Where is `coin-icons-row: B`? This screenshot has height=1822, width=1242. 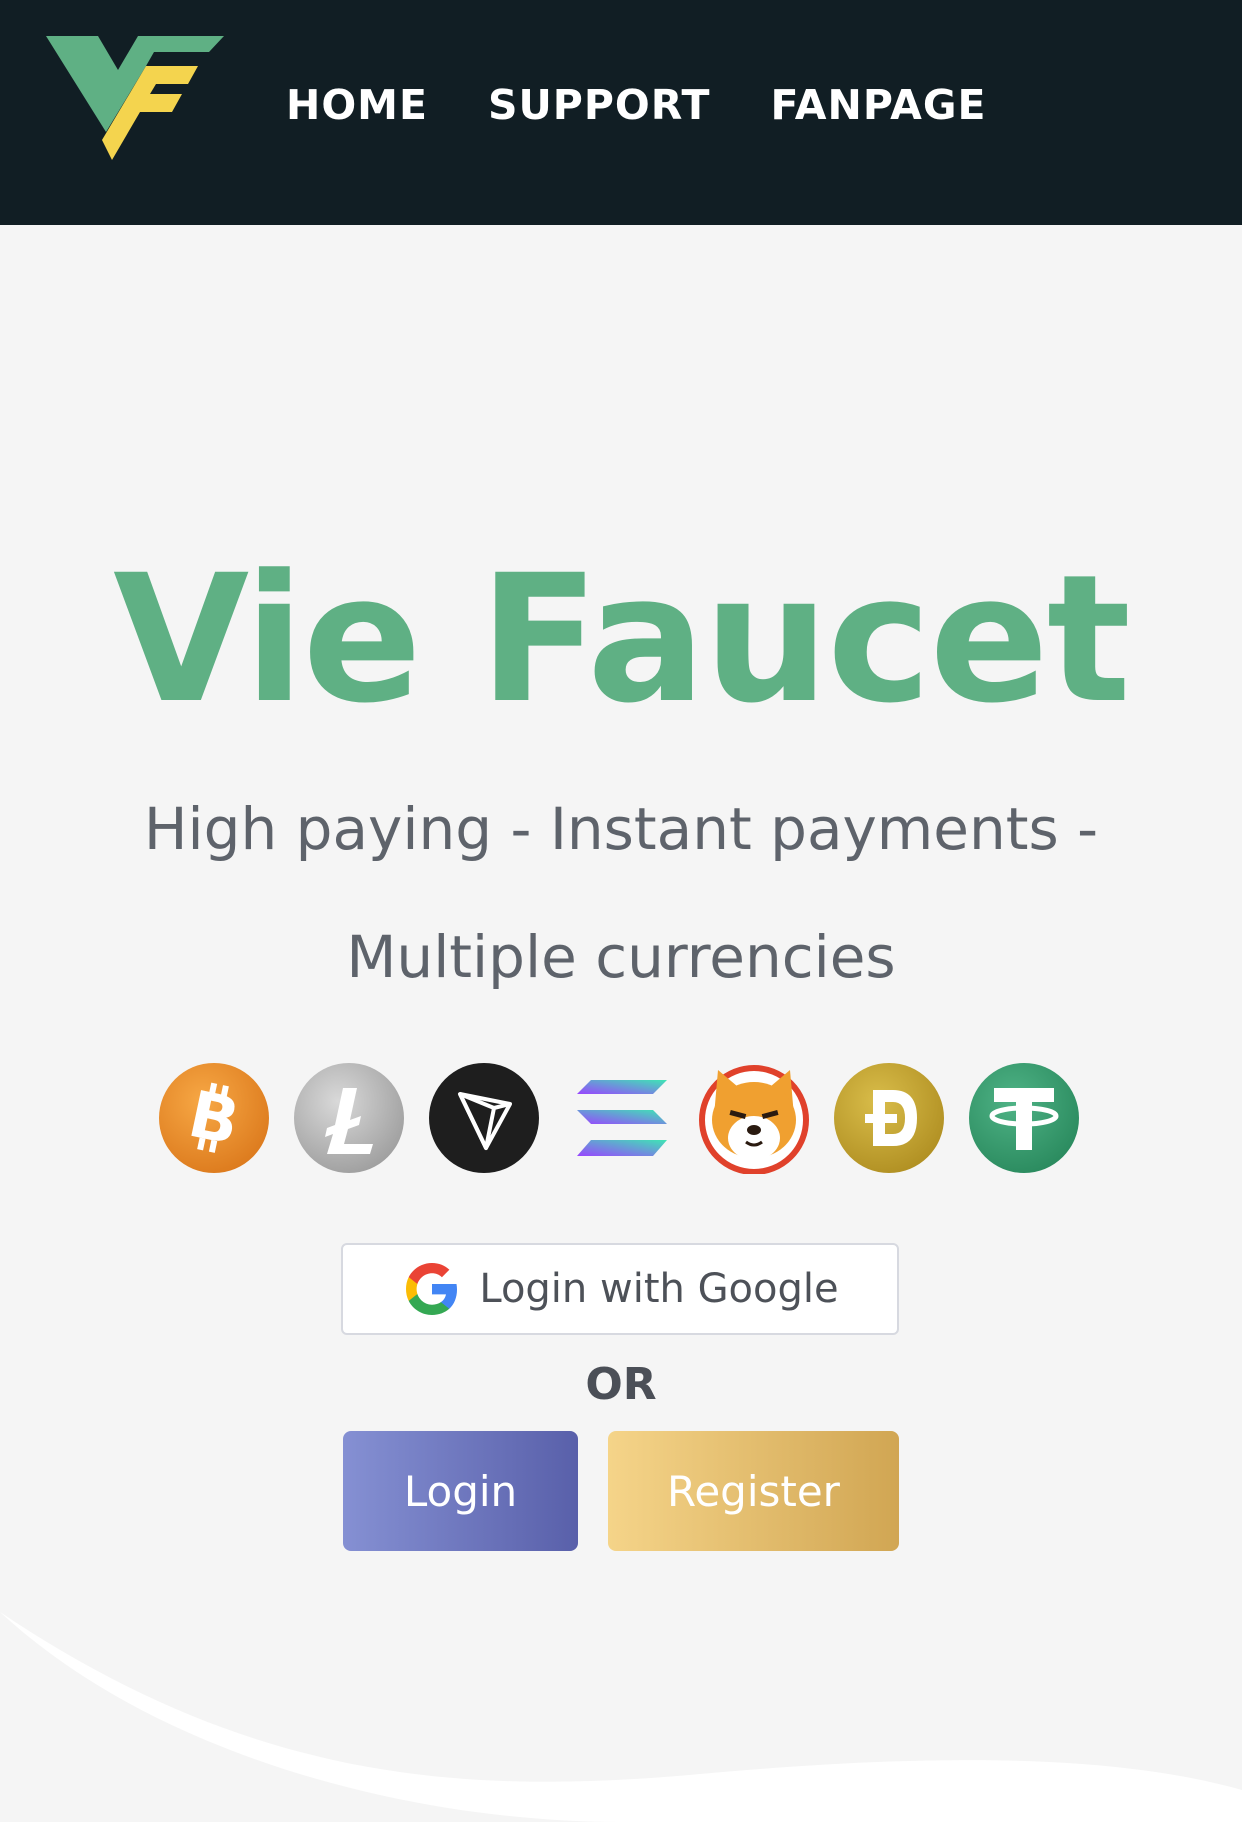
coin-icons-row: B is located at coordinates (619, 1118).